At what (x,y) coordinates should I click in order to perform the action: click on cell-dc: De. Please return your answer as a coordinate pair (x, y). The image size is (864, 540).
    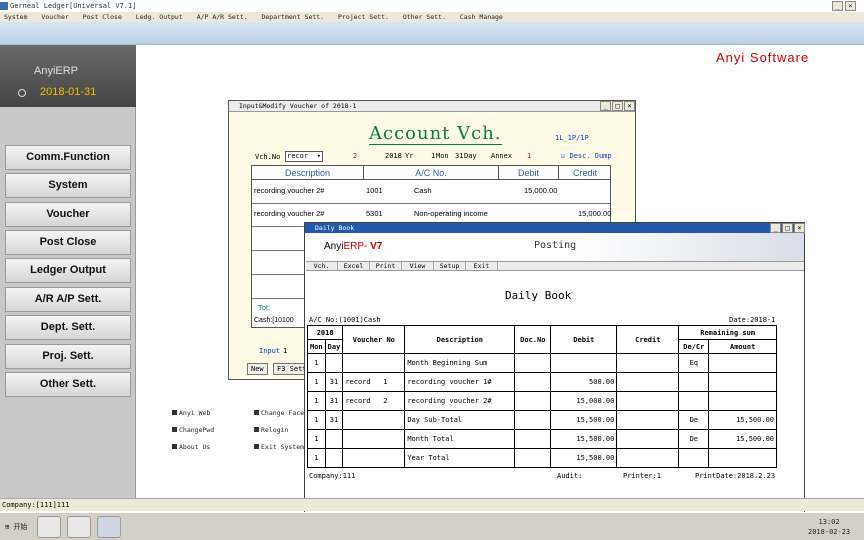
    Looking at the image, I should click on (694, 420).